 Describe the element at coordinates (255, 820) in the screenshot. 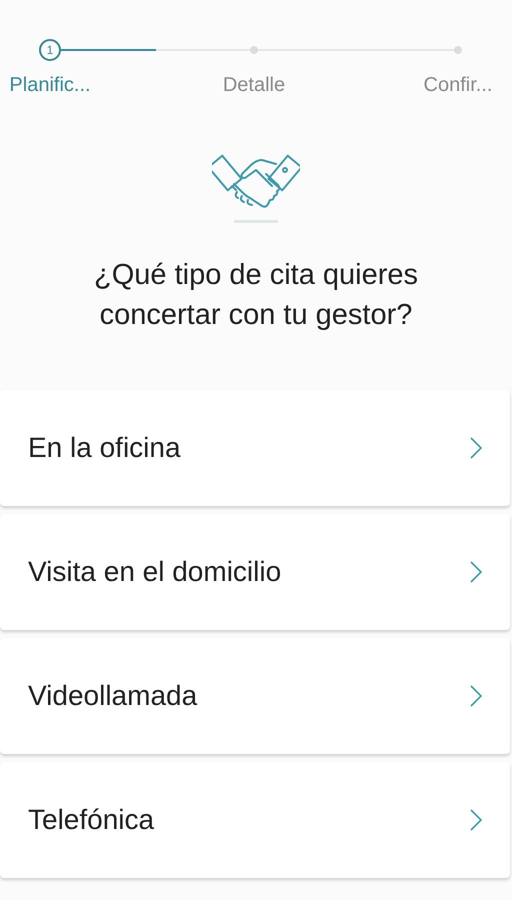

I see `option-card: Telefónica` at that location.